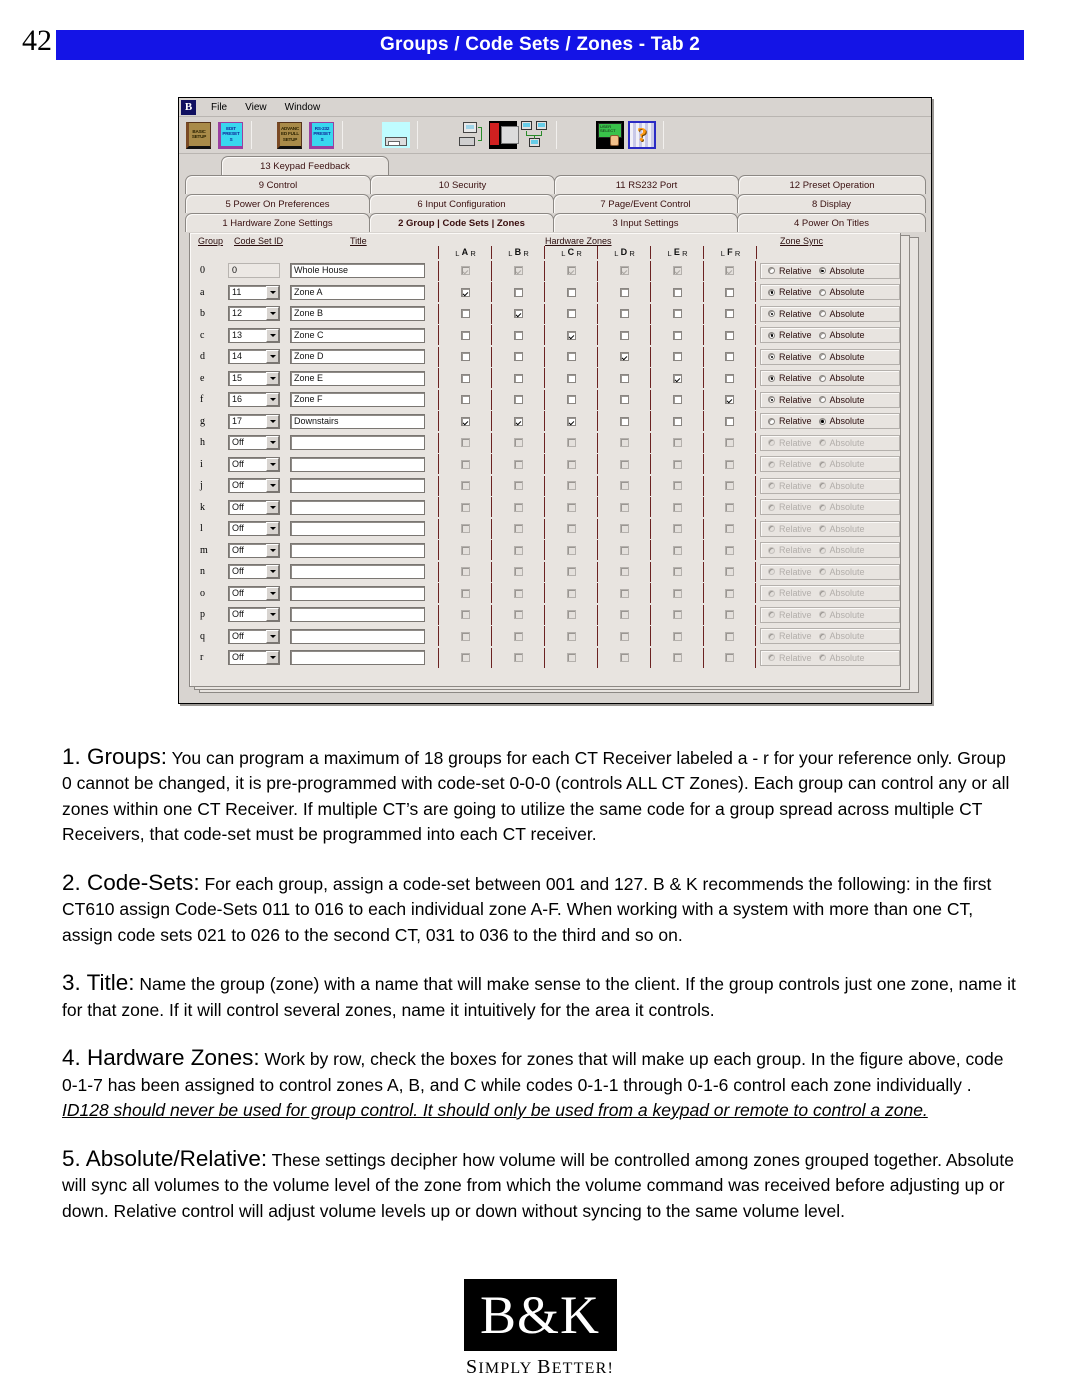  What do you see at coordinates (357, 292) in the screenshot?
I see `group-title-input: Zone A` at bounding box center [357, 292].